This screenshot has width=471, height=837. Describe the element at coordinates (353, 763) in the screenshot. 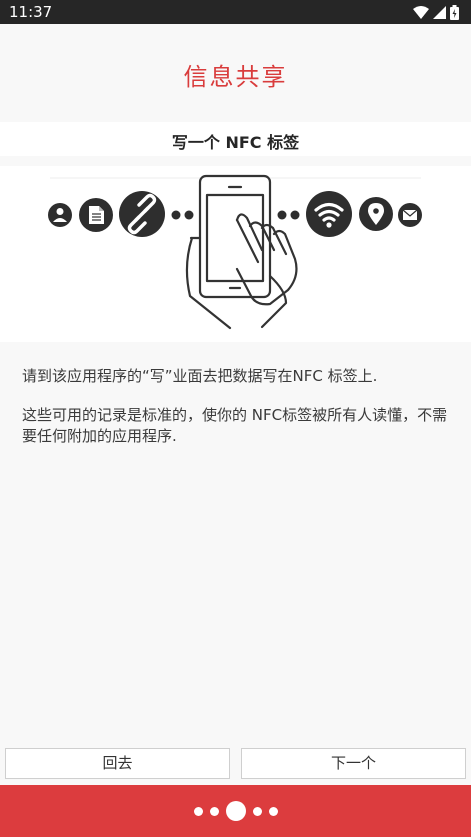

I see `next-button: 下一个` at that location.